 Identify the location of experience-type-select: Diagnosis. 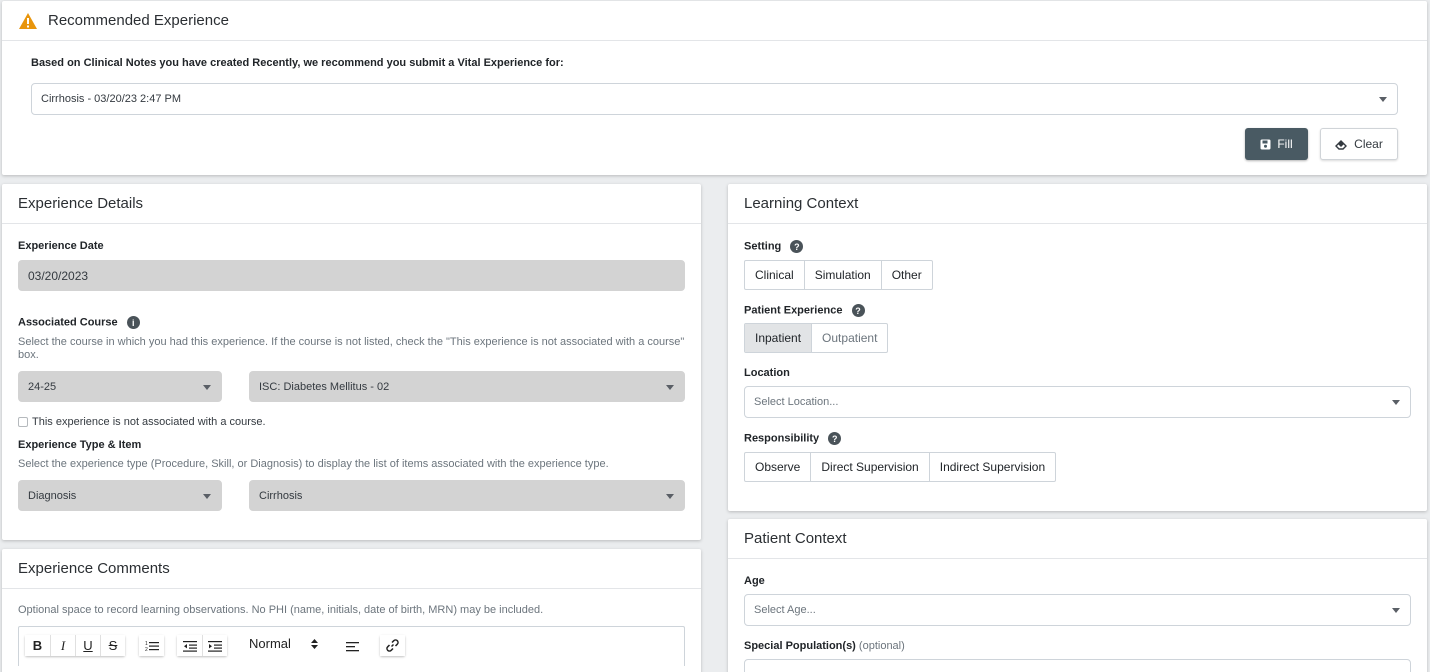
(120, 495).